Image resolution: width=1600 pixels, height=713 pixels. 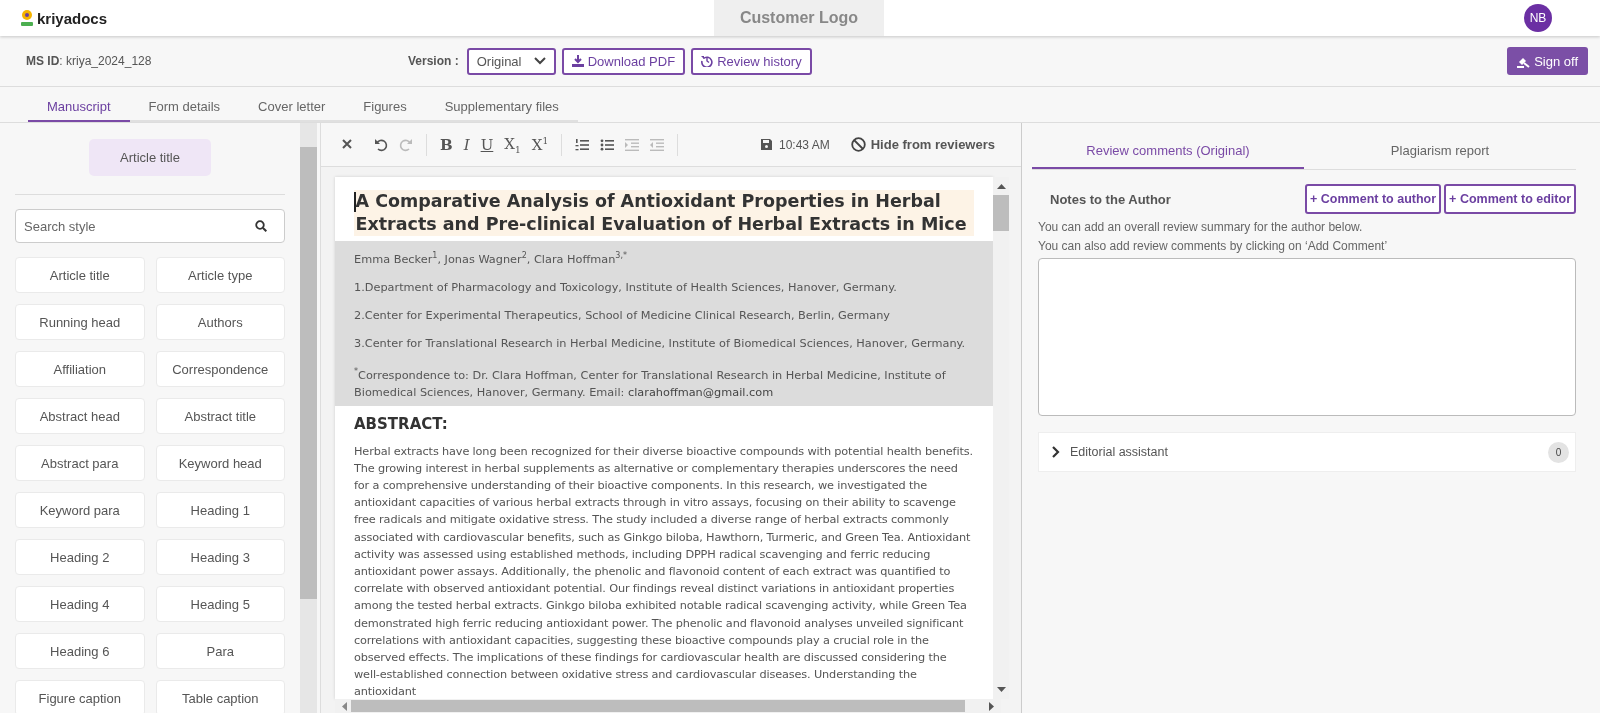 What do you see at coordinates (511, 61) in the screenshot?
I see `version-dropdown: Original` at bounding box center [511, 61].